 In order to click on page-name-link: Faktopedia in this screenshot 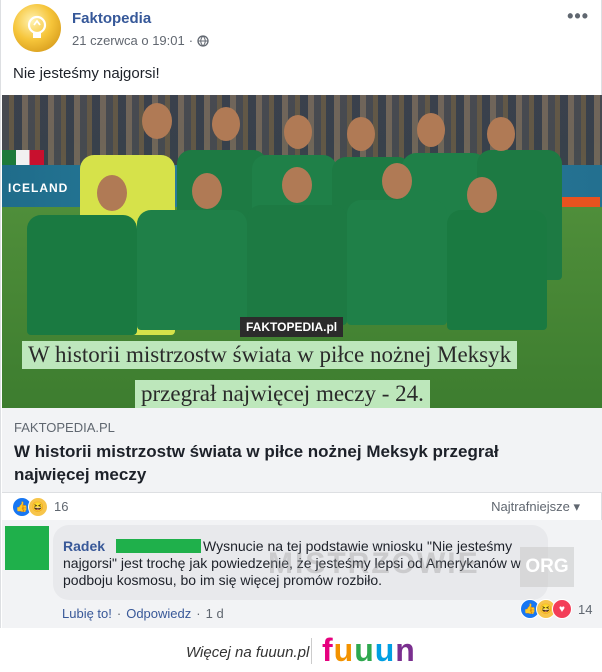, I will do `click(111, 18)`.